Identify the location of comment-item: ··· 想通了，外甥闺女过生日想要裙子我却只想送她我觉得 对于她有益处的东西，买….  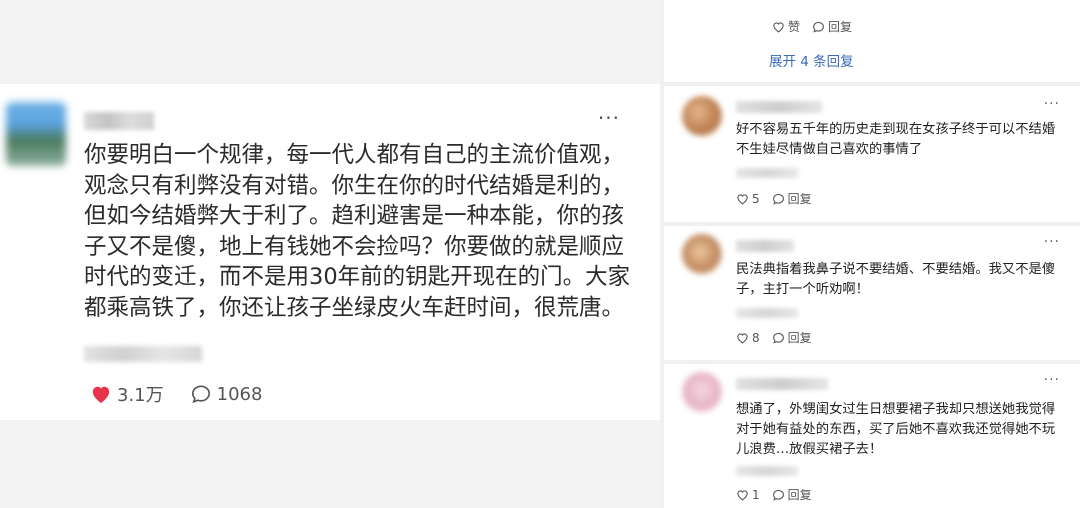
(872, 436).